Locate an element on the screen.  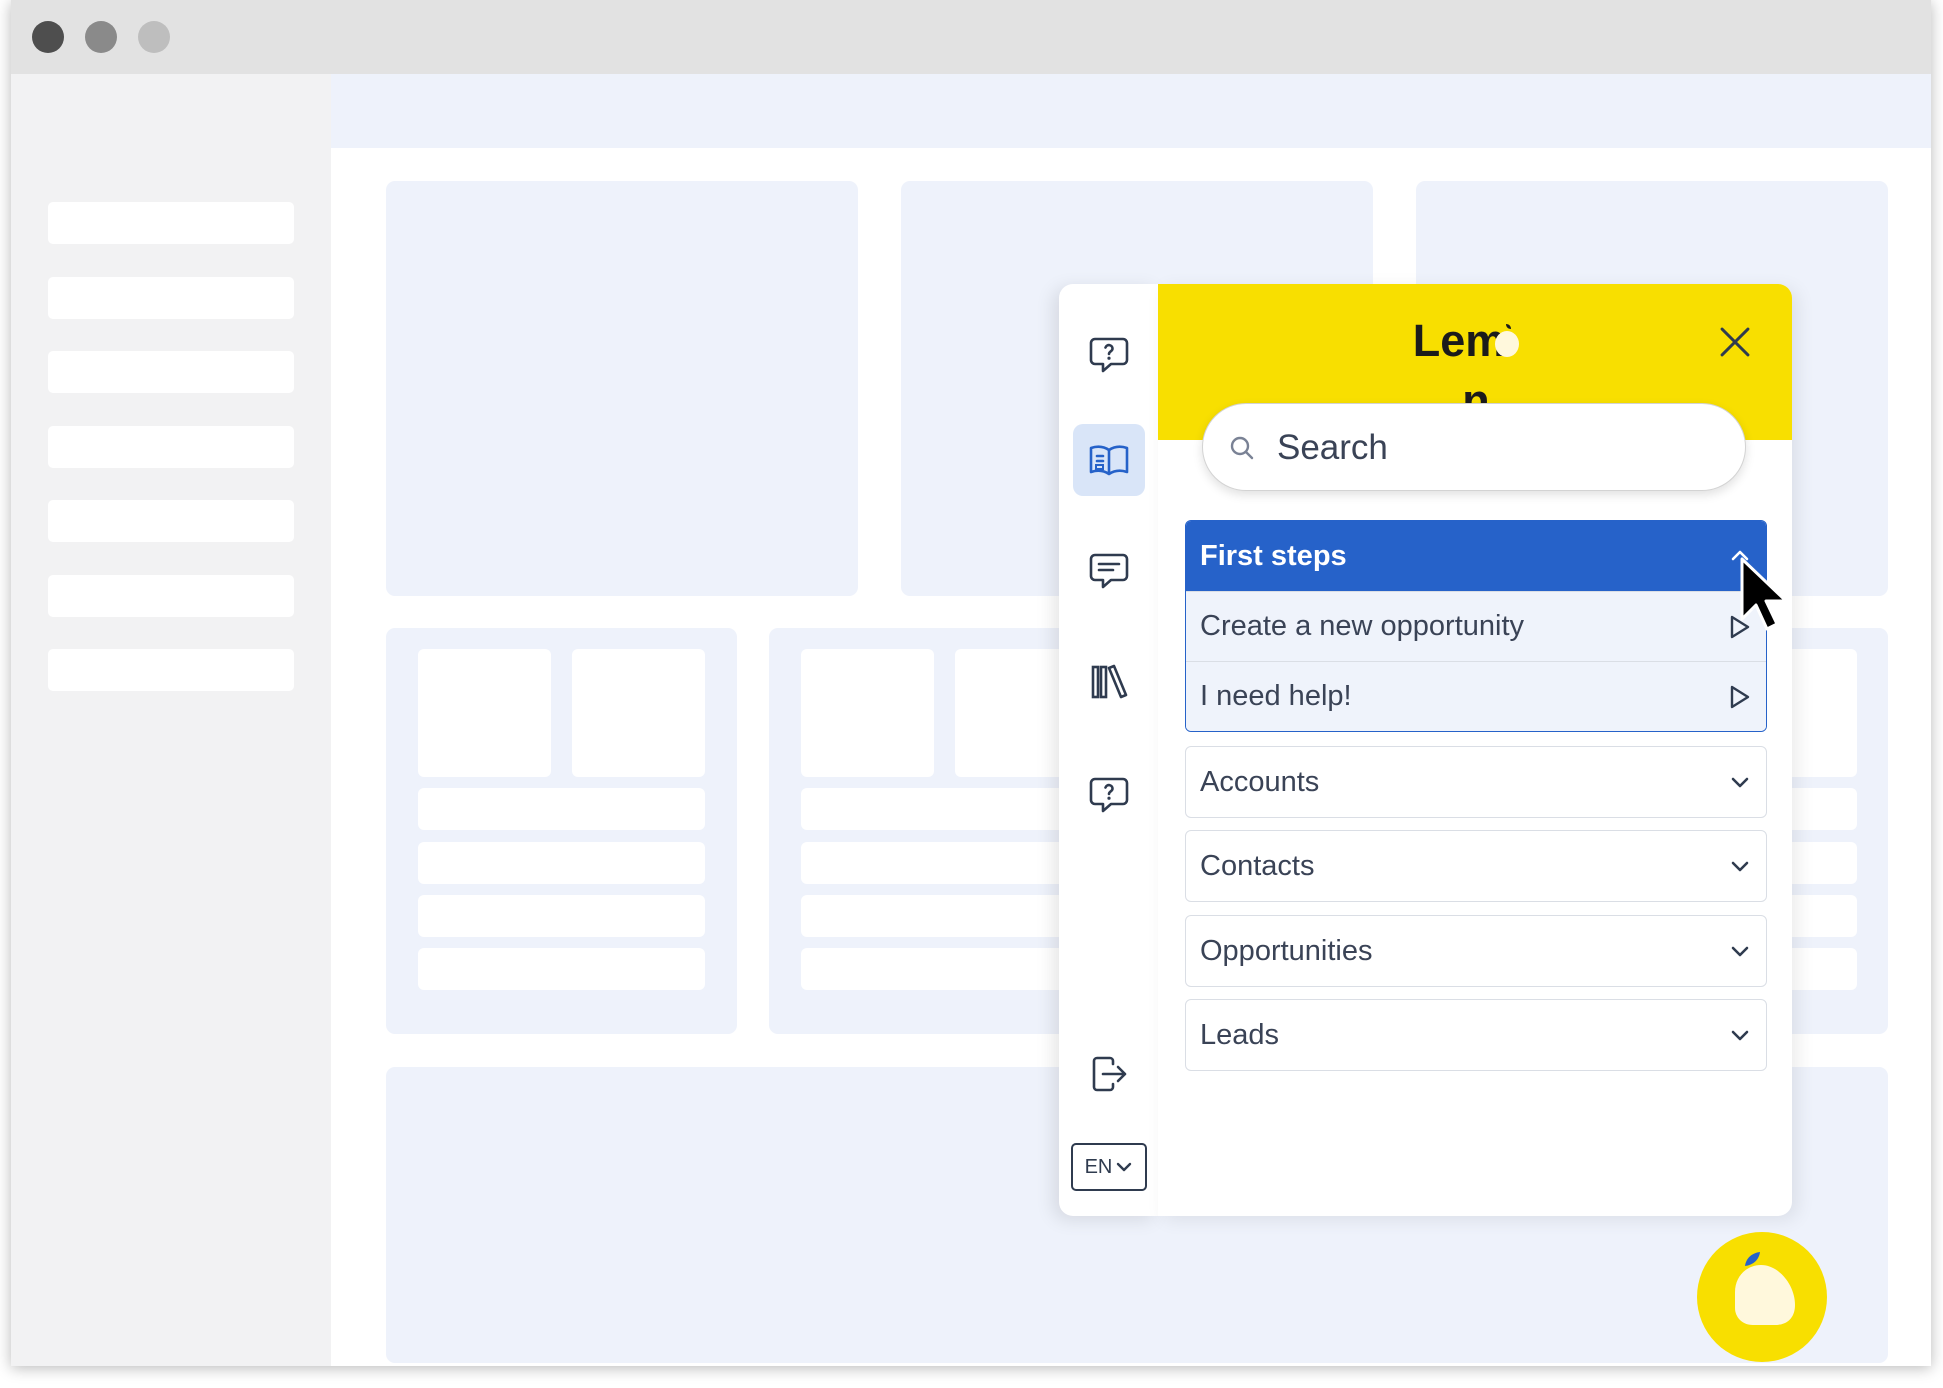
search-input is located at coordinates (1492, 448).